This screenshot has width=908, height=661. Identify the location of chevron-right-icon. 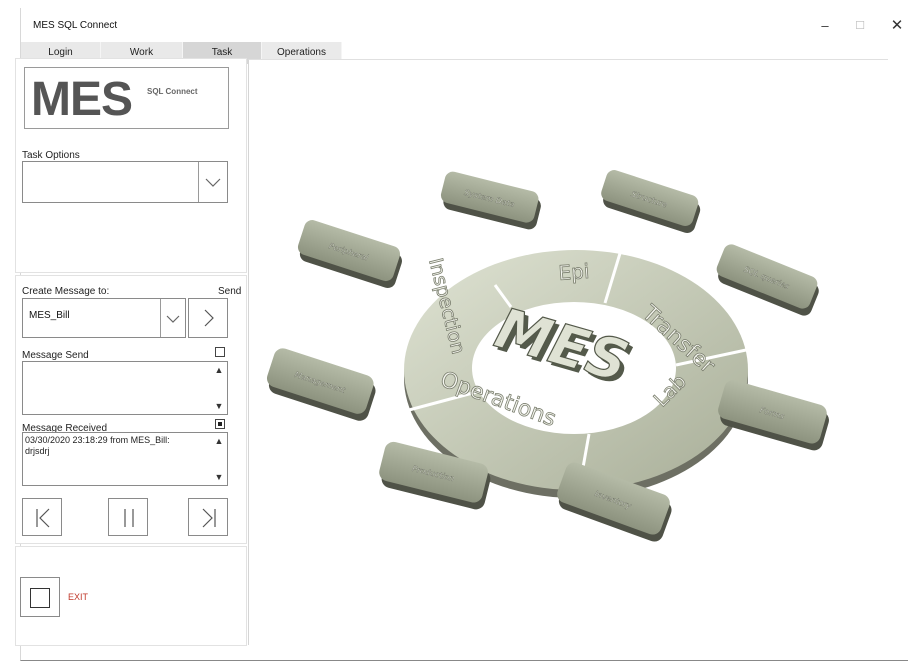
(209, 318).